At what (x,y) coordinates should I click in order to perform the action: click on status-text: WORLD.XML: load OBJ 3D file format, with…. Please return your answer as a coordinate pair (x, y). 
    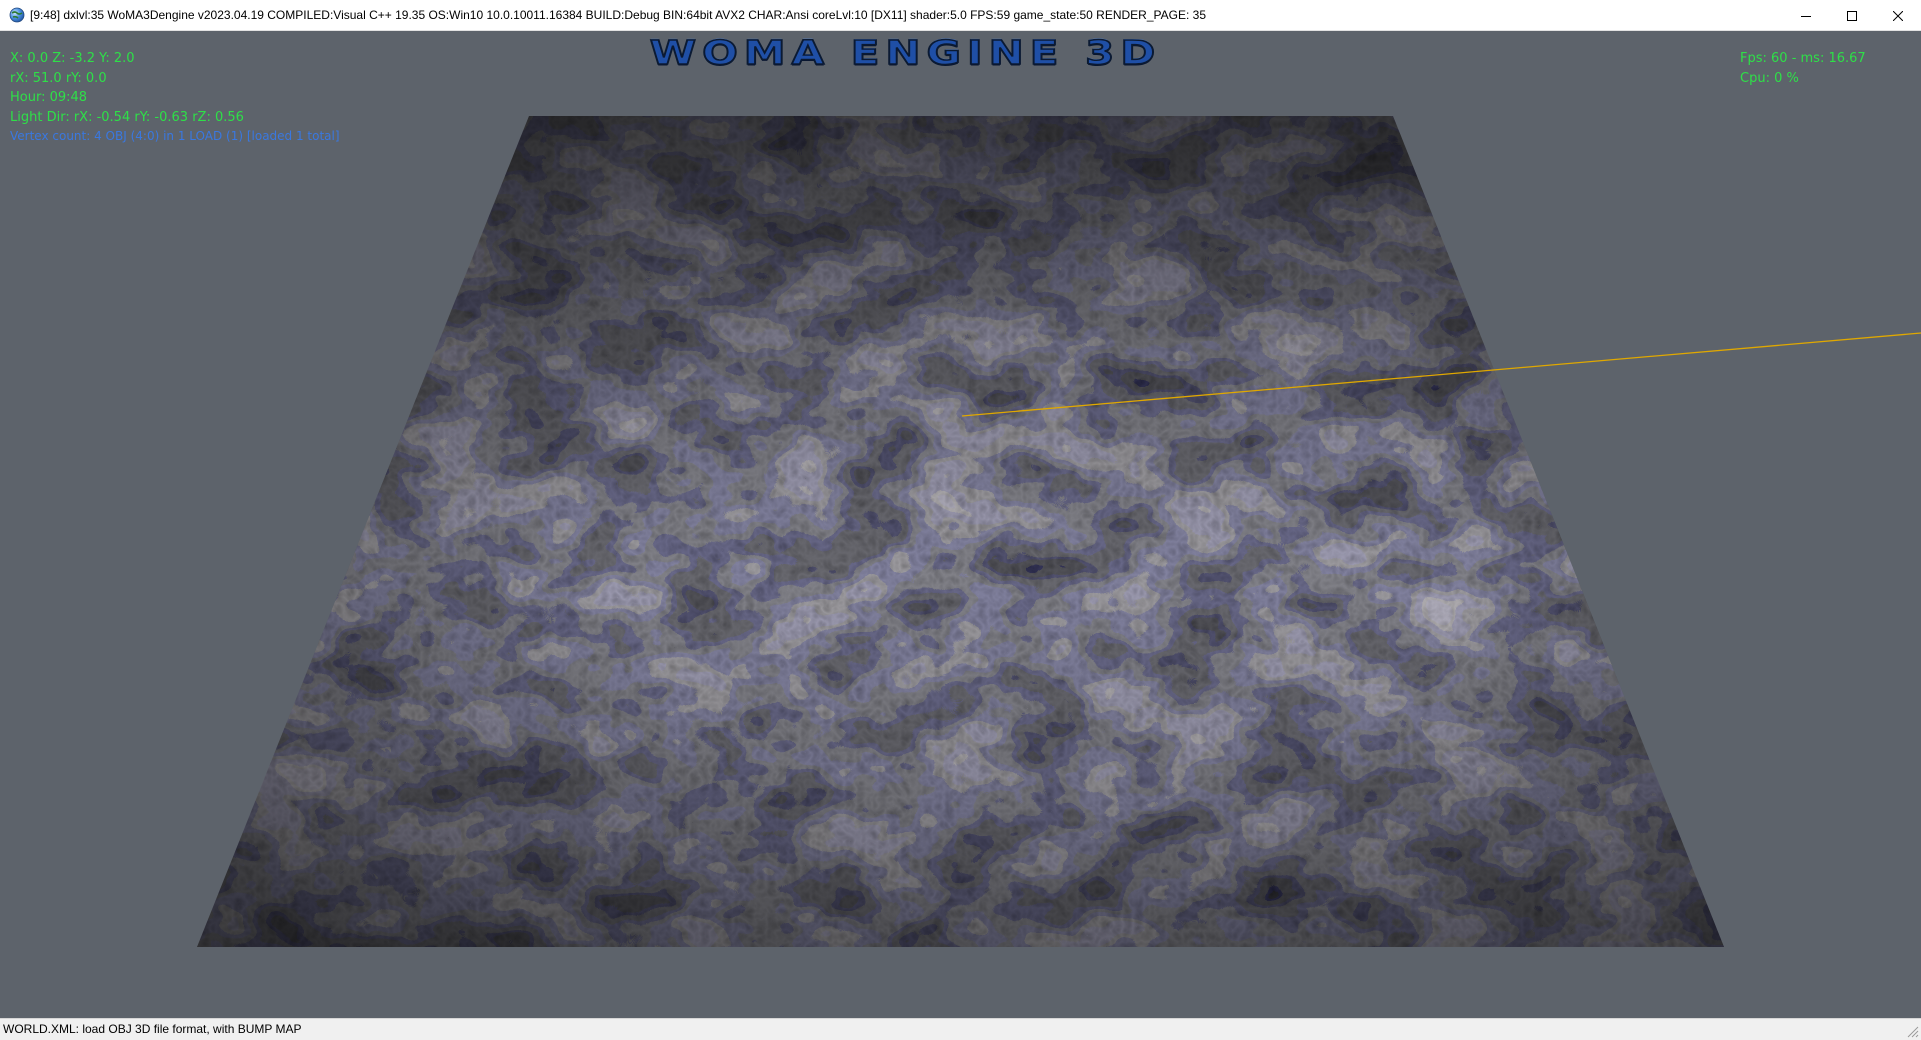
    Looking at the image, I should click on (152, 1029).